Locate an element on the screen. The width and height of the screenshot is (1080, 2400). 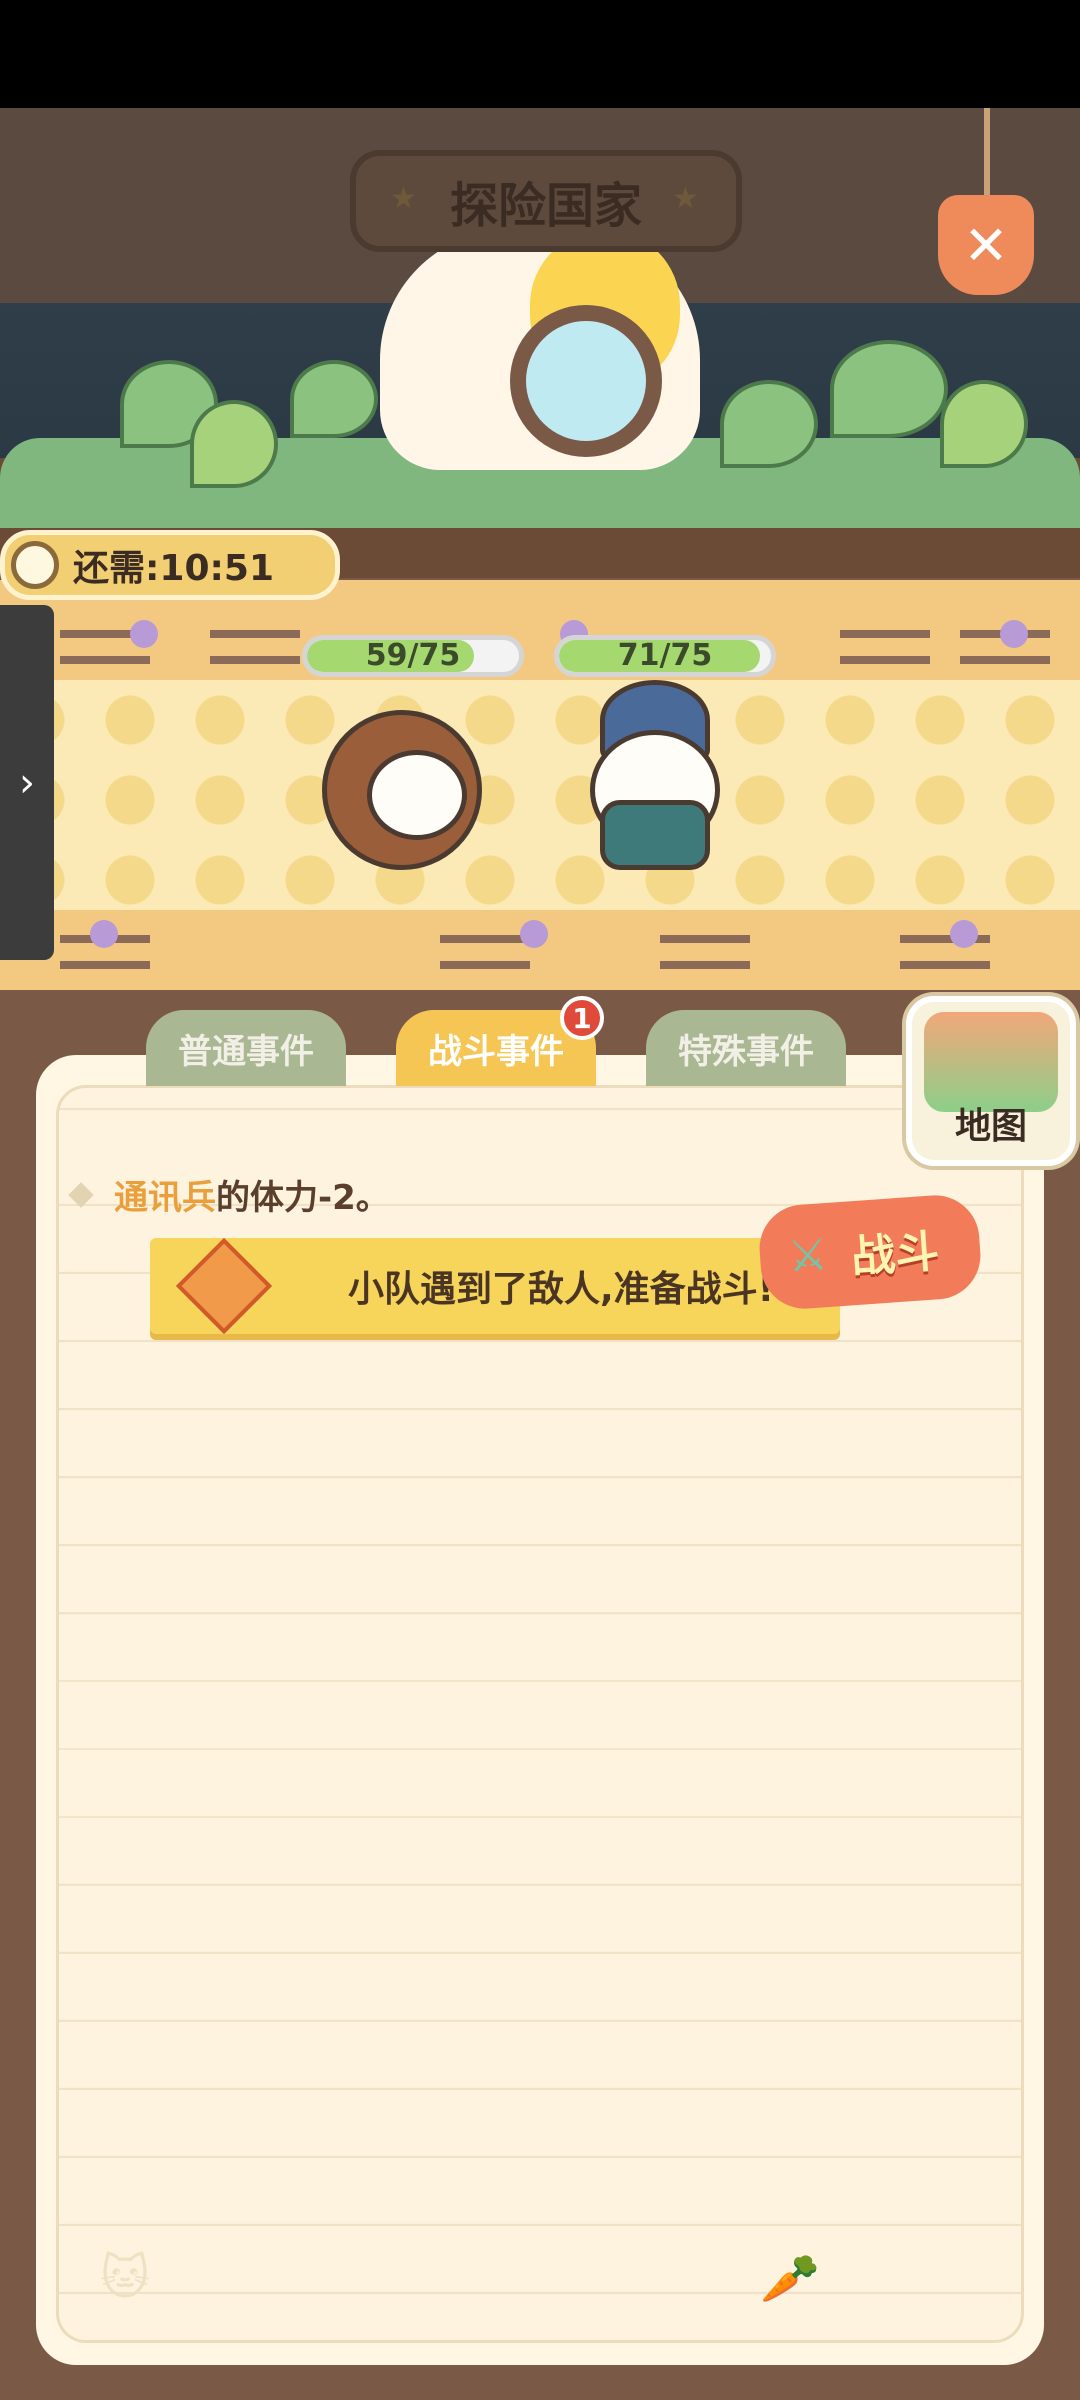
status-bar is located at coordinates (540, 54).